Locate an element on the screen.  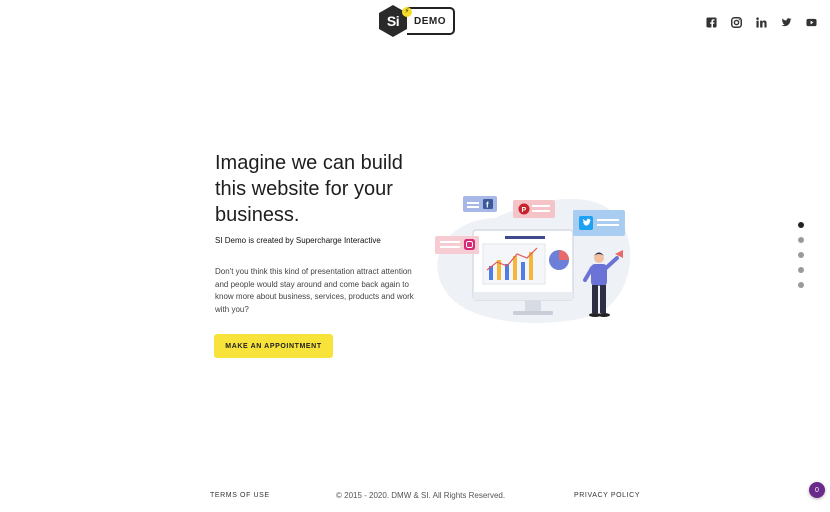
hero-title-line: Imagine we can build is located at coordinates (309, 163).